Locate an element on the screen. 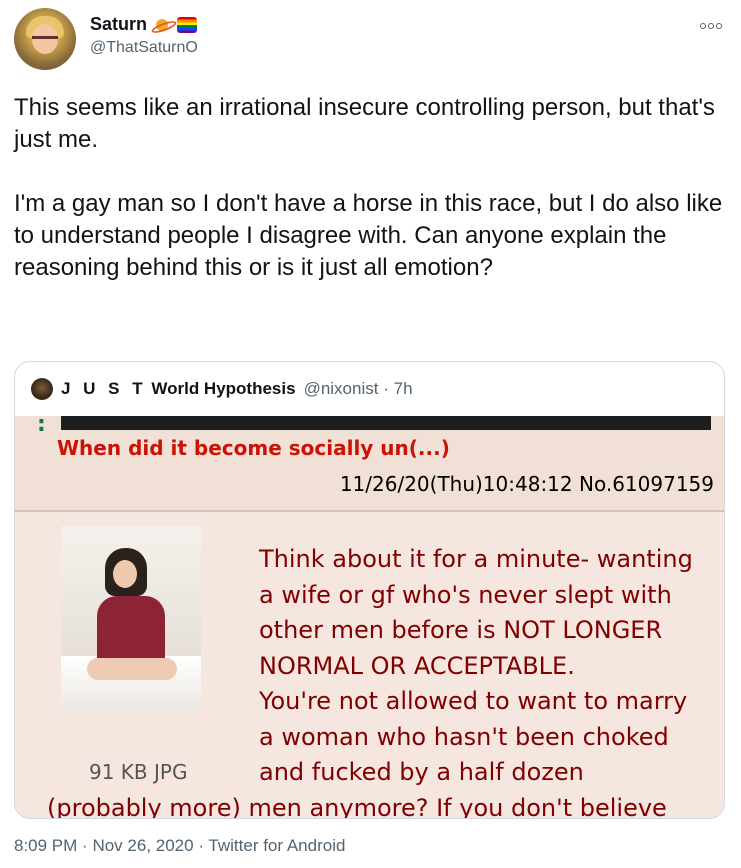  post-thumbnail is located at coordinates (131, 619).